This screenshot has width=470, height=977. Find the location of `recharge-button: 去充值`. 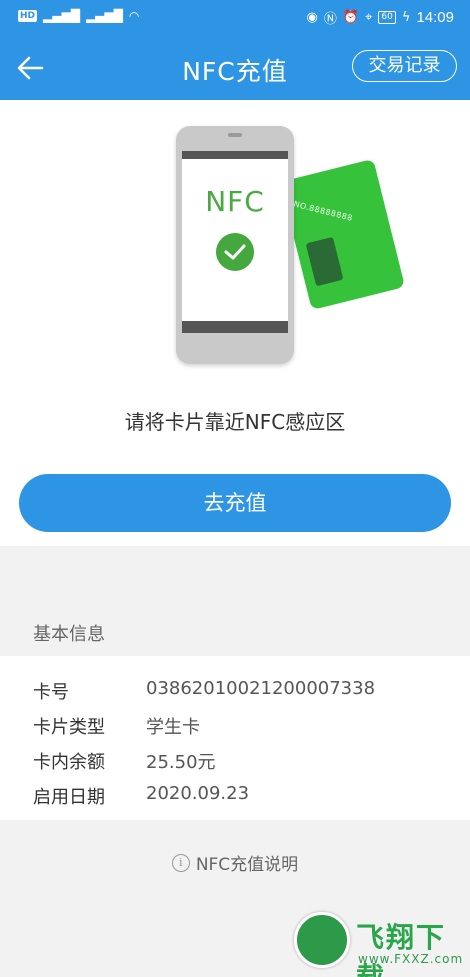

recharge-button: 去充值 is located at coordinates (235, 503).